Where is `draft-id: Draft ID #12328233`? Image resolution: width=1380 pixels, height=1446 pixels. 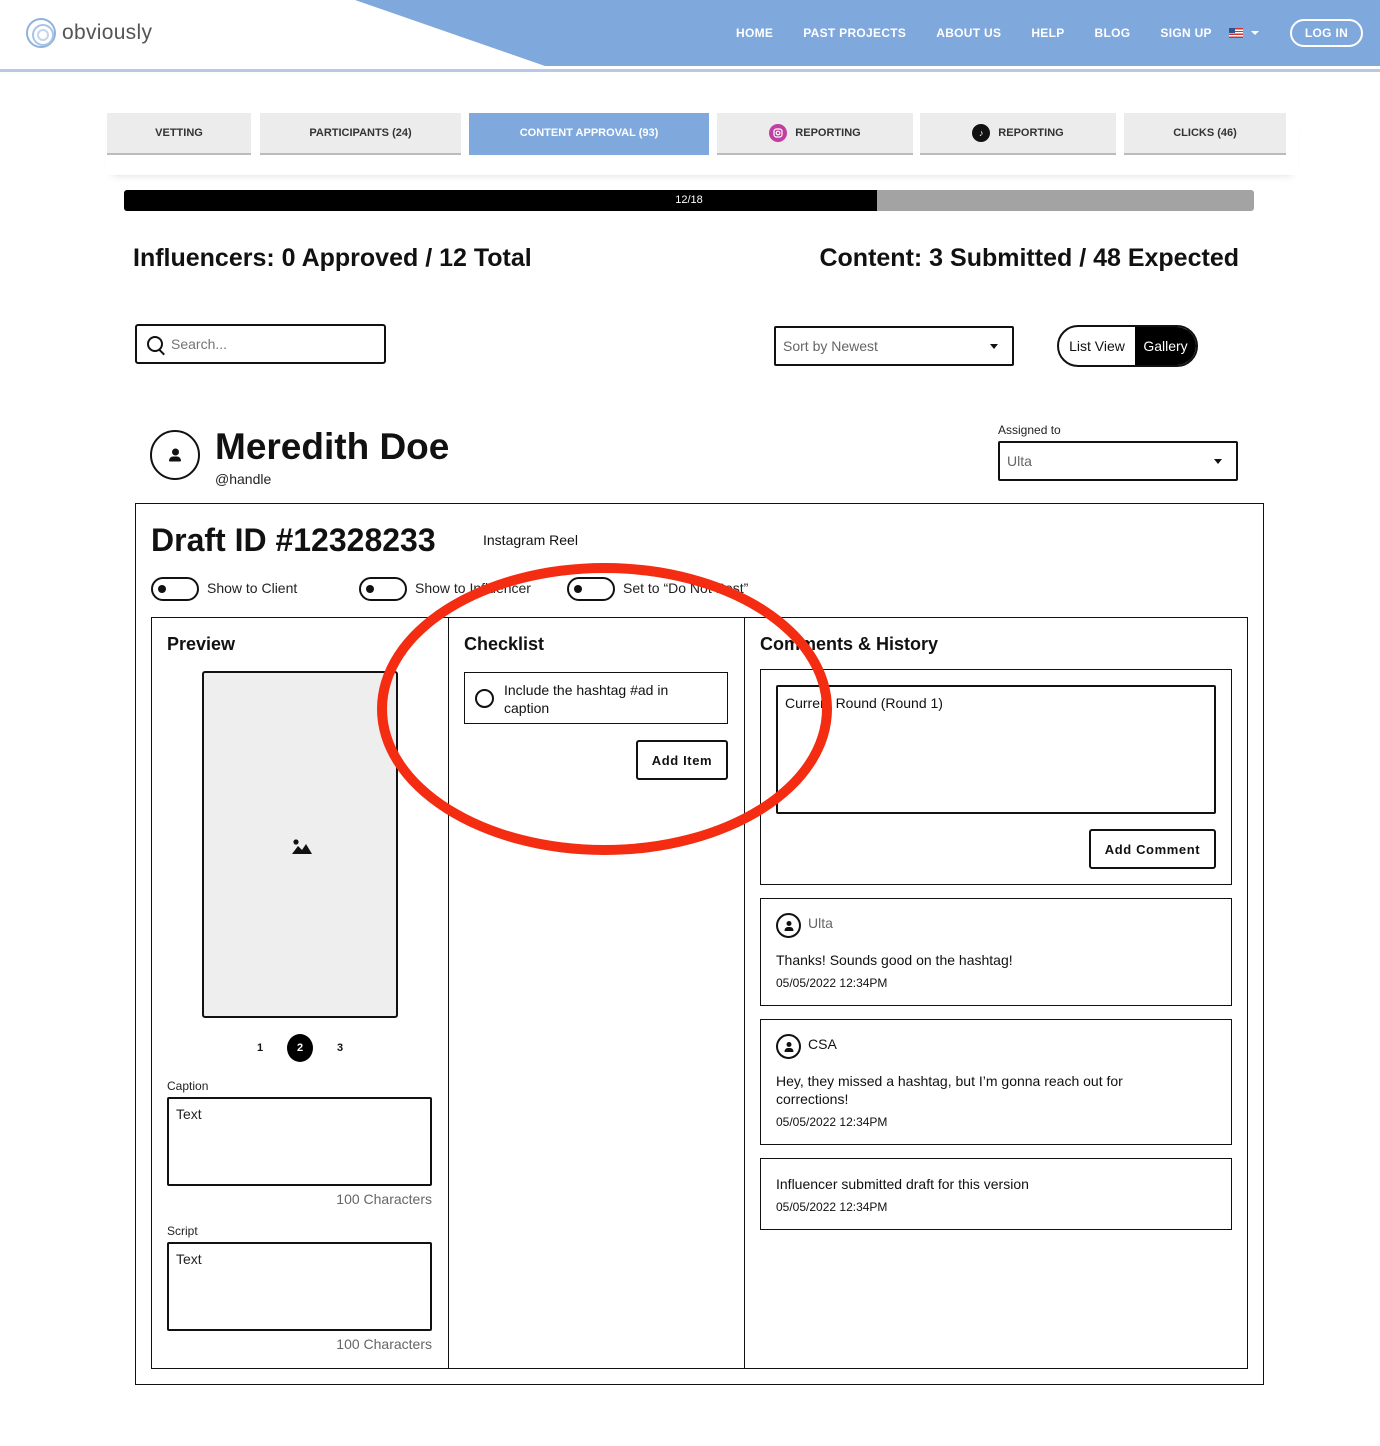 draft-id: Draft ID #12328233 is located at coordinates (293, 540).